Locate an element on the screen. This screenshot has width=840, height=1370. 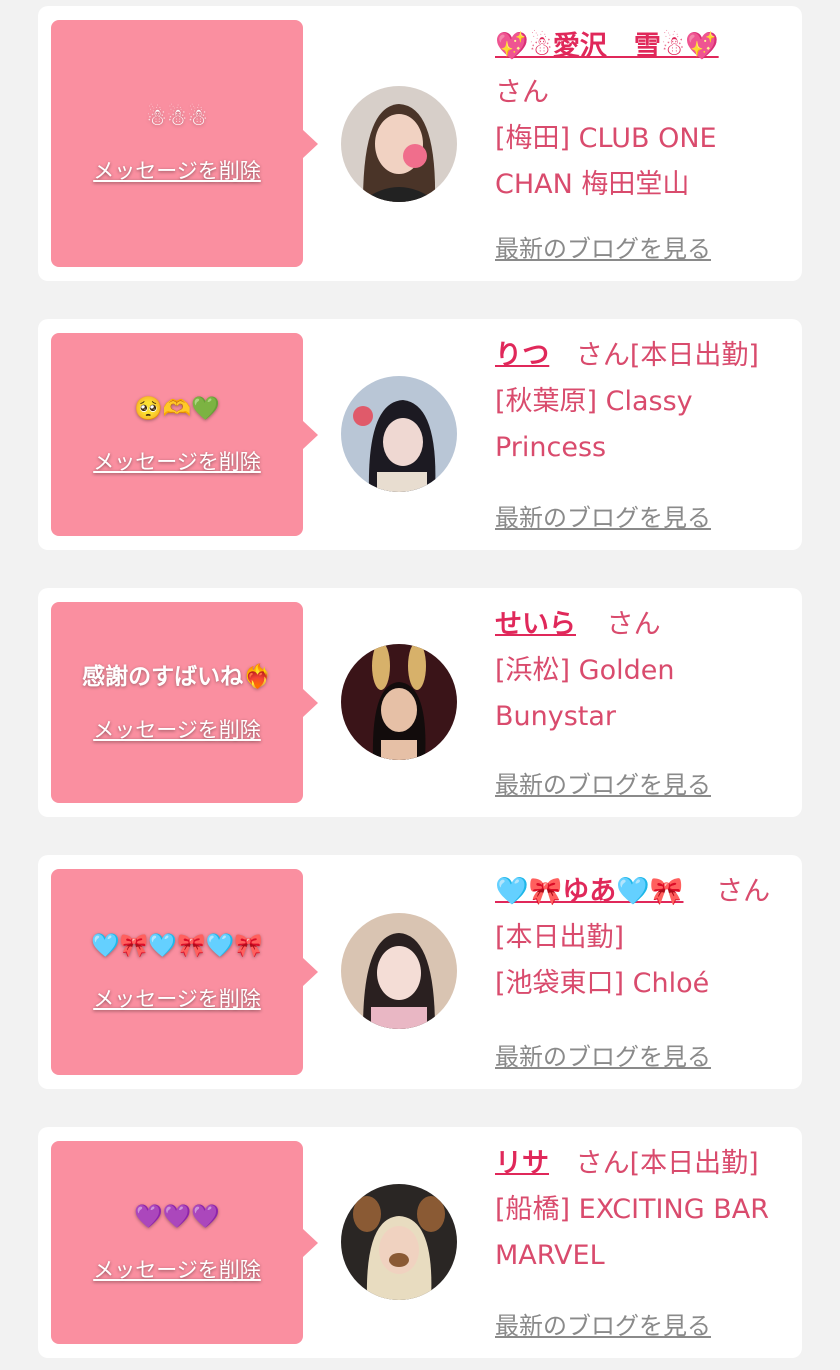
girl-info: リサ さん[本日出勤] [船橋] EXCITING BAR MARVEL is located at coordinates (640, 1210).